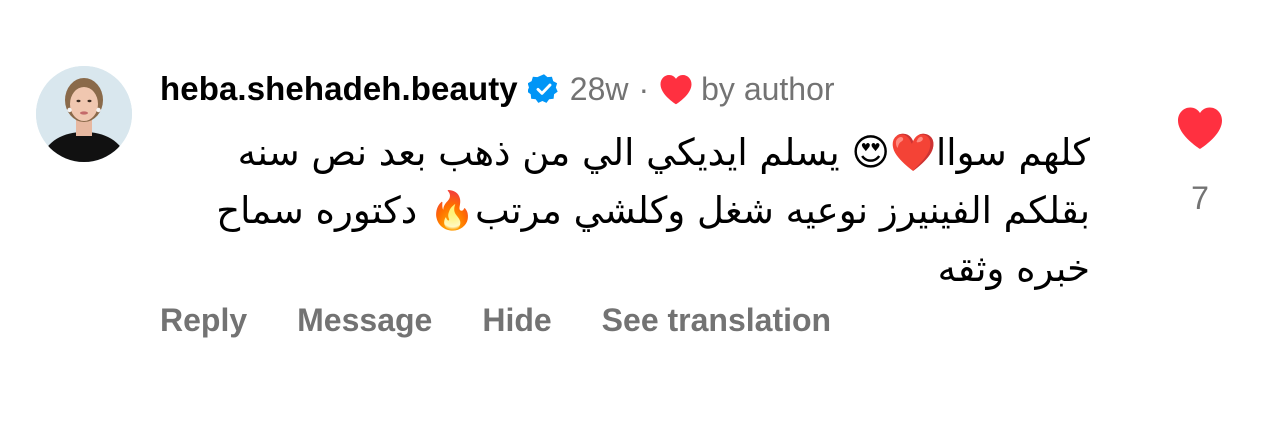 The width and height of the screenshot is (1270, 422). I want to click on message-button: Message, so click(364, 320).